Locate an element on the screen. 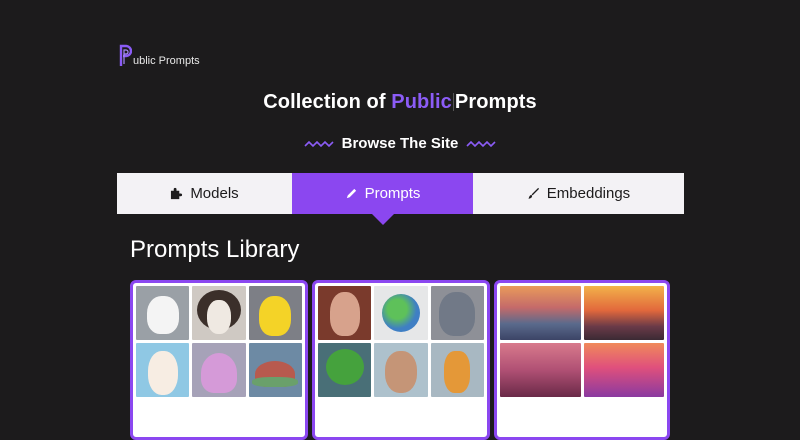  browse-label: Browse The Site is located at coordinates (400, 143).